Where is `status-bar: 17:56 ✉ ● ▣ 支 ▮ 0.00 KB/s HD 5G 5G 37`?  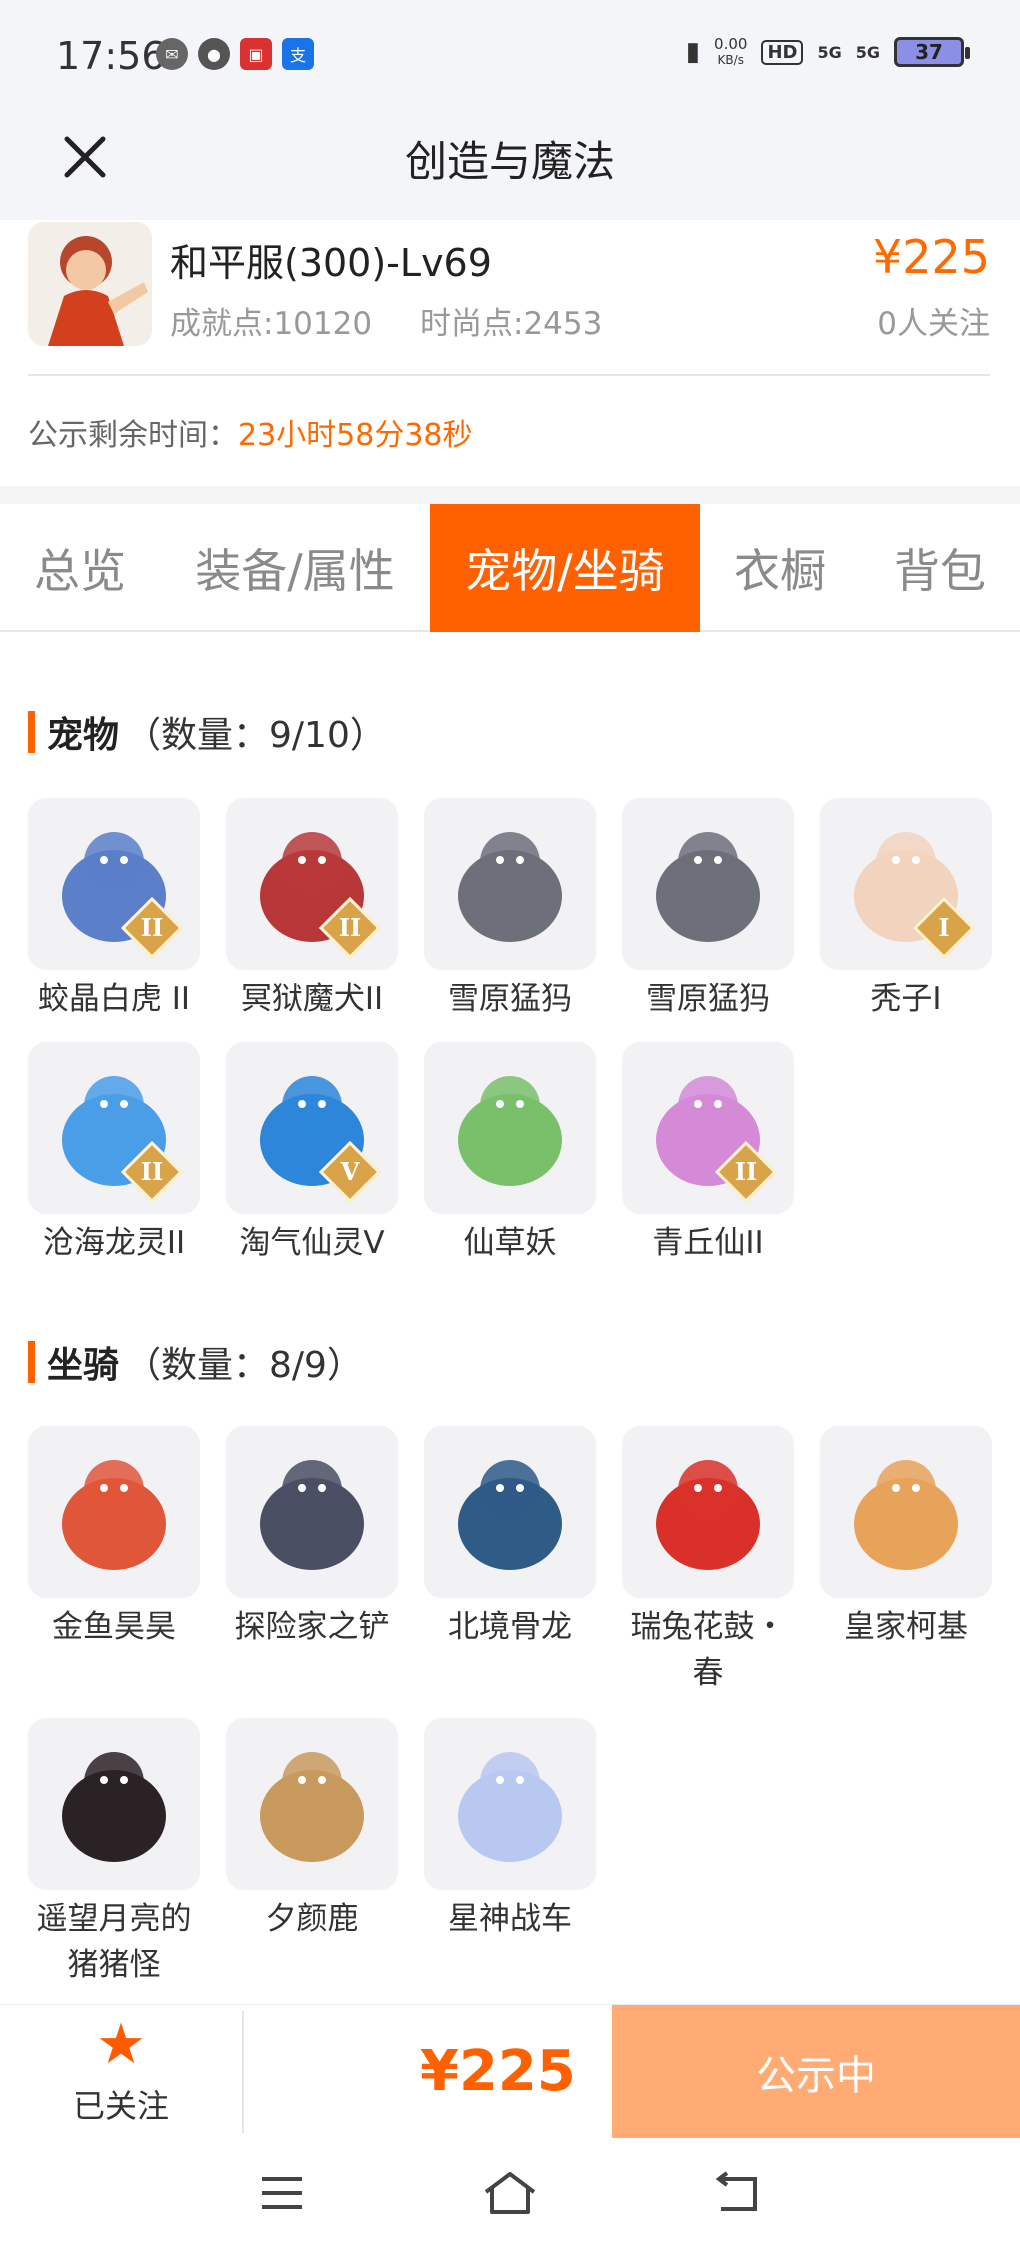 status-bar: 17:56 ✉ ● ▣ 支 ▮ 0.00 KB/s HD 5G 5G 37 is located at coordinates (510, 55).